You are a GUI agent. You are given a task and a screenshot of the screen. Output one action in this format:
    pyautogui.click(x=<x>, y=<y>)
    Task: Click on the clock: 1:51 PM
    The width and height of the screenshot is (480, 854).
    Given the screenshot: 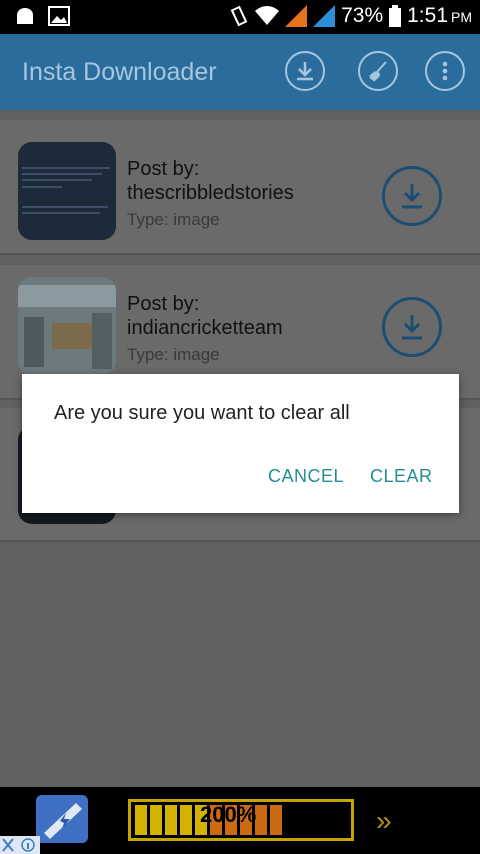 What is the action you would take?
    pyautogui.click(x=439, y=16)
    